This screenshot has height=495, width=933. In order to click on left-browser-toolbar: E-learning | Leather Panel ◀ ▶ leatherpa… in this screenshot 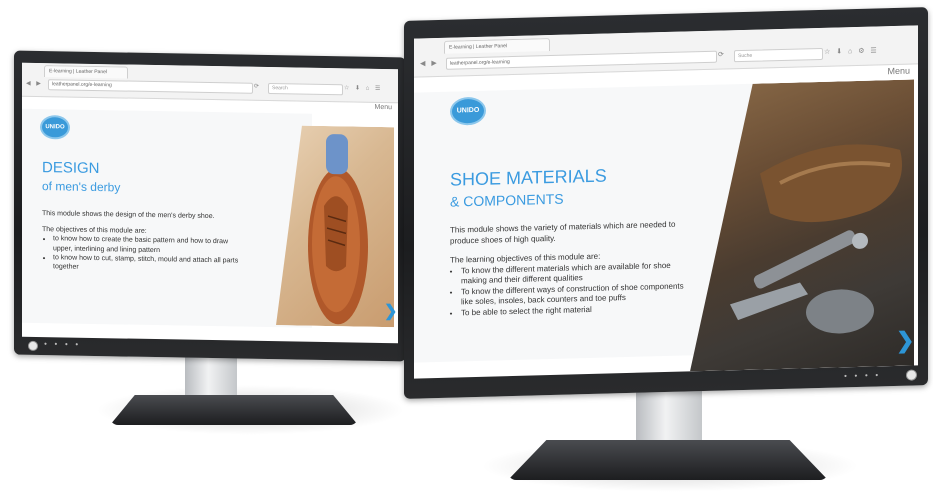, I will do `click(210, 83)`.